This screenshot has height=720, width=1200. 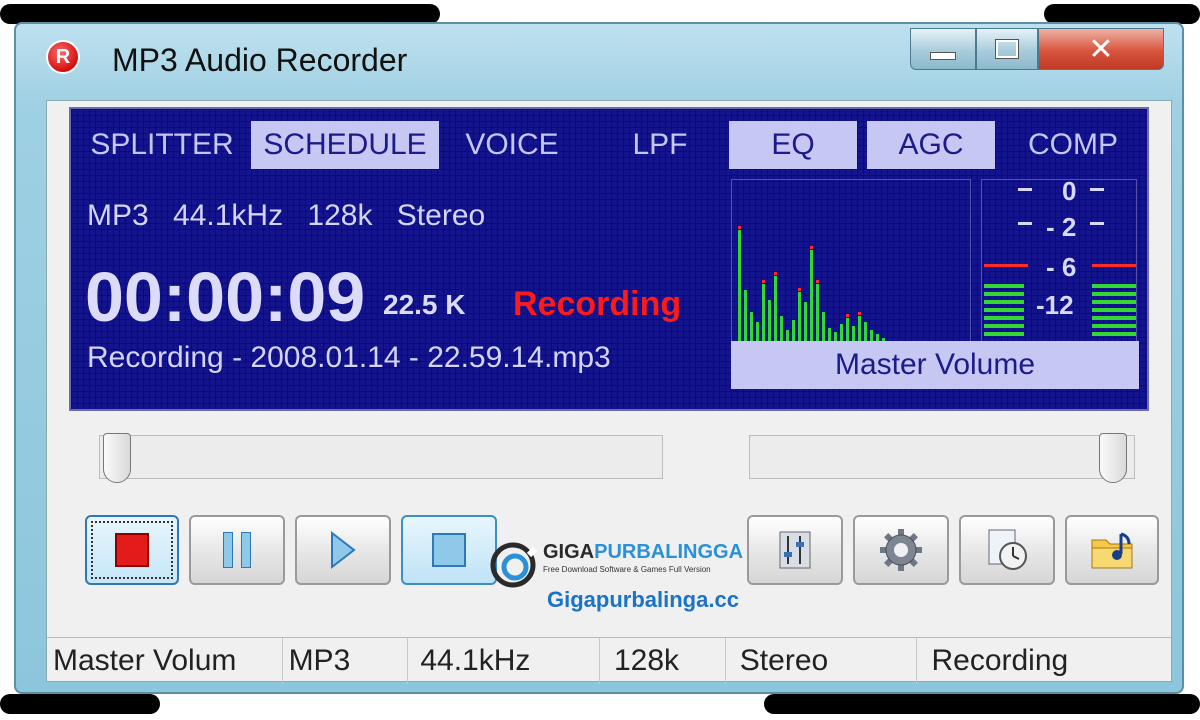 What do you see at coordinates (931, 145) in the screenshot?
I see `tab-agc: AGC` at bounding box center [931, 145].